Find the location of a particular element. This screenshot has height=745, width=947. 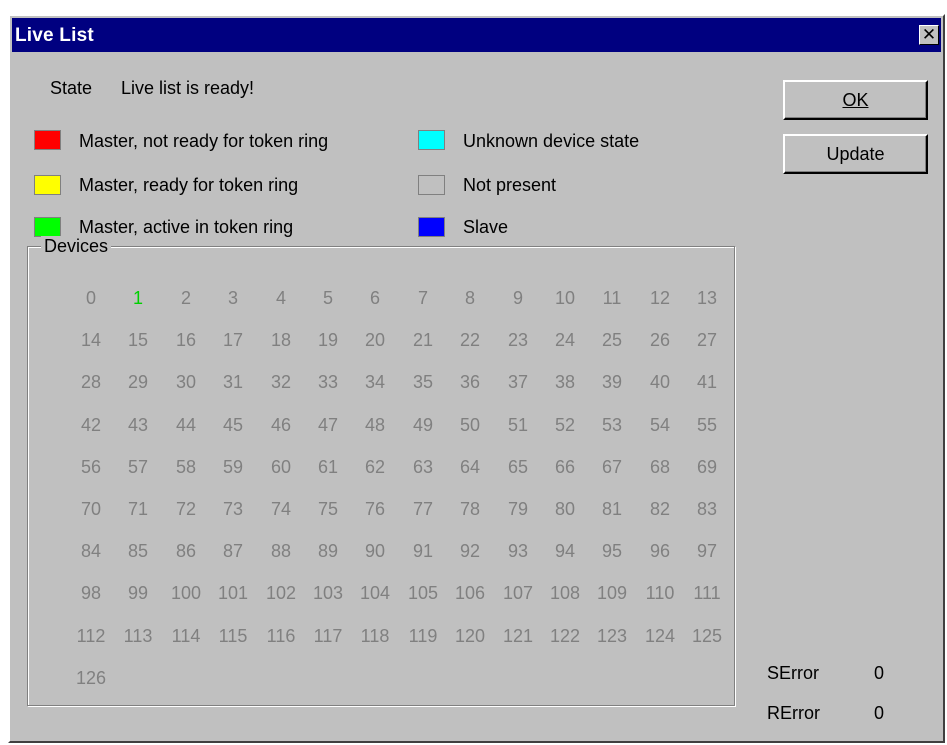

device-6: 6 is located at coordinates (374, 298).